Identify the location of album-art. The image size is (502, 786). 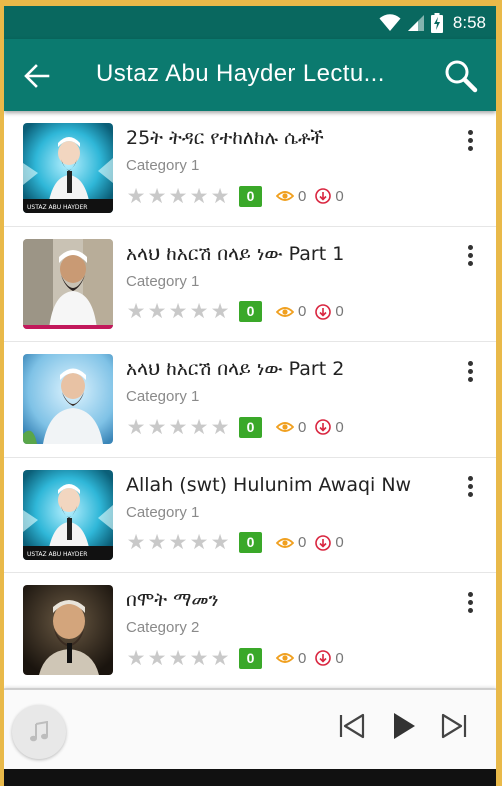
(39, 732).